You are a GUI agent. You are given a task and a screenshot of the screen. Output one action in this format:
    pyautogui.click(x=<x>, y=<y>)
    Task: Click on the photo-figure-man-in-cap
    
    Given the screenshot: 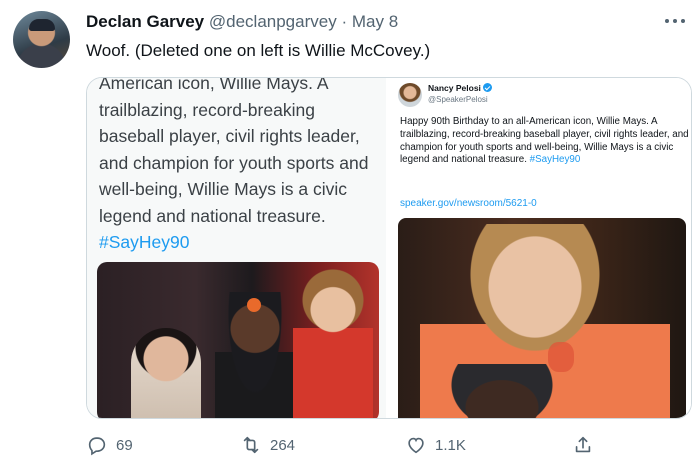 What is the action you would take?
    pyautogui.click(x=502, y=391)
    